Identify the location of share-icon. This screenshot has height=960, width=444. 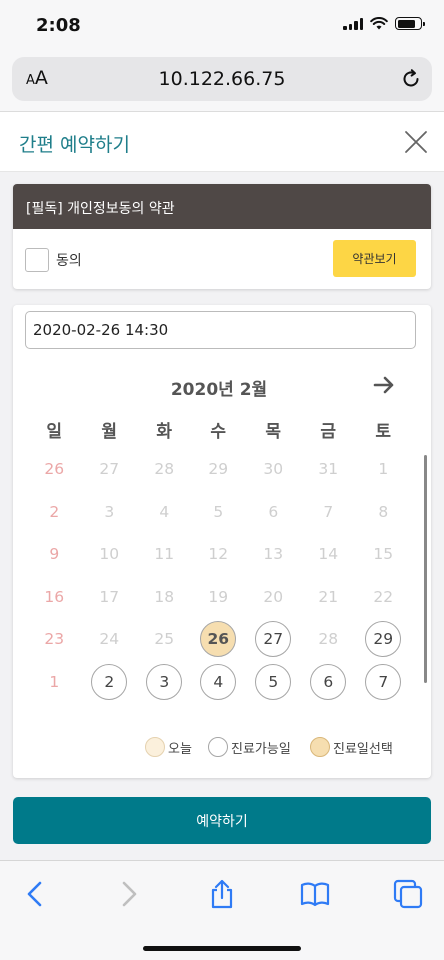
(222, 894).